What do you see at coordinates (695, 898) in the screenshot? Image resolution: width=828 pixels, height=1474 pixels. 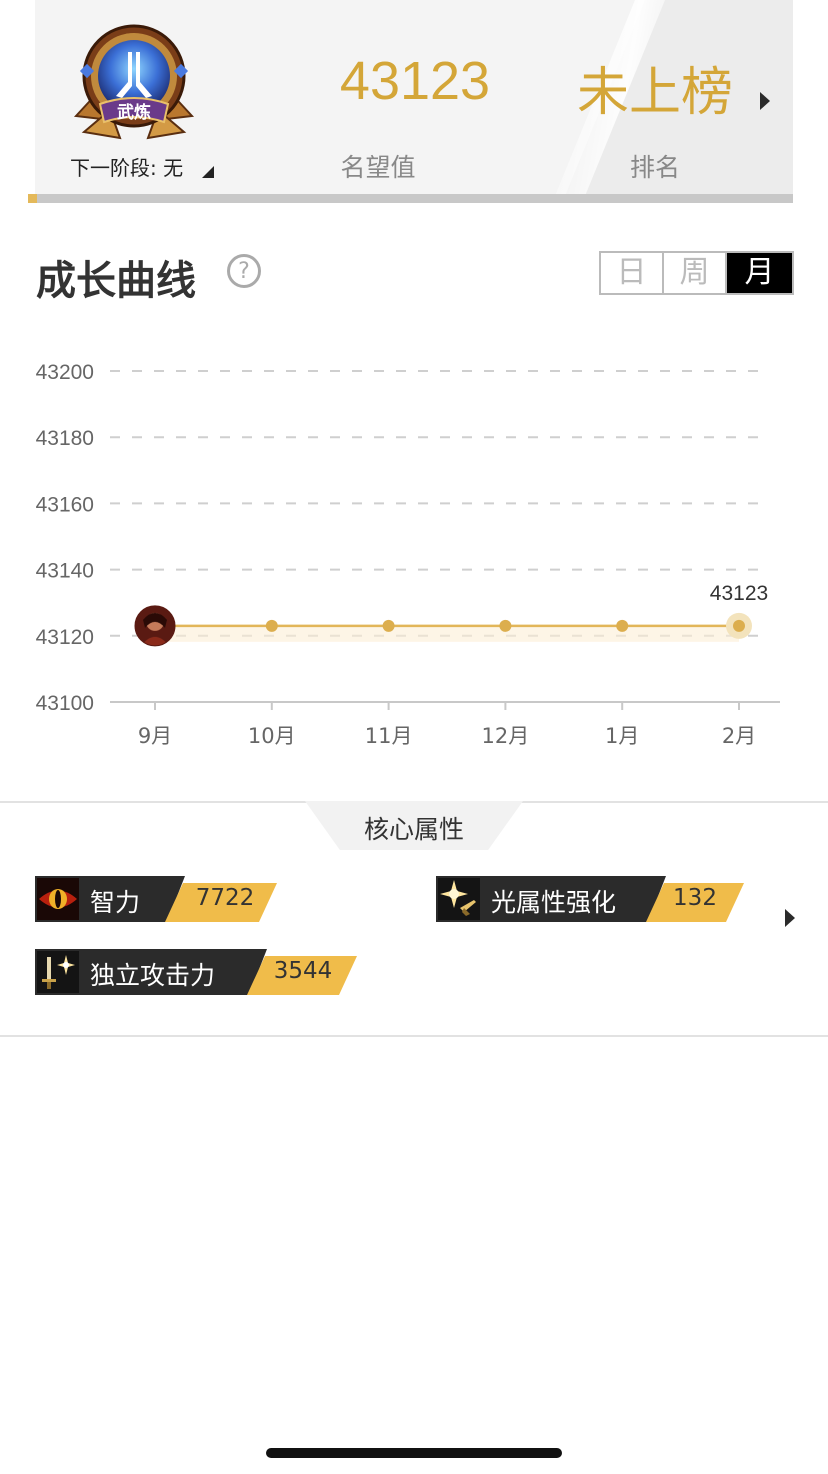 I see `attribute-value: 132` at bounding box center [695, 898].